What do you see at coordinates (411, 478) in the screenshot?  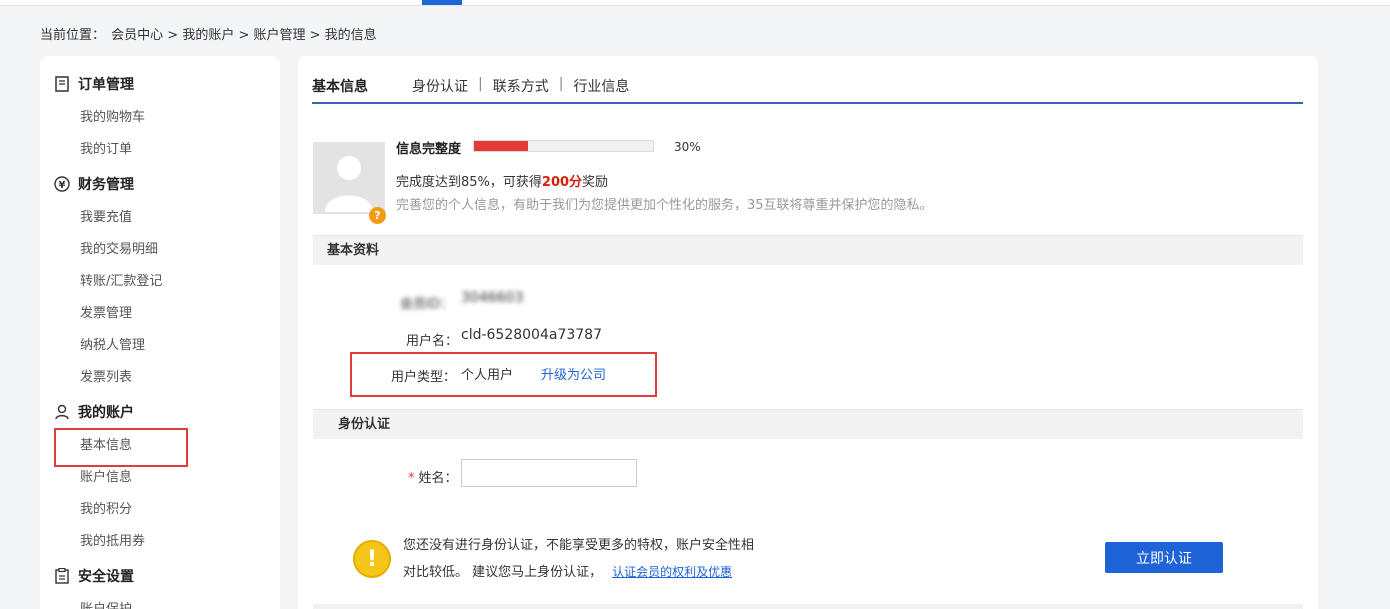 I see `required-mark: *` at bounding box center [411, 478].